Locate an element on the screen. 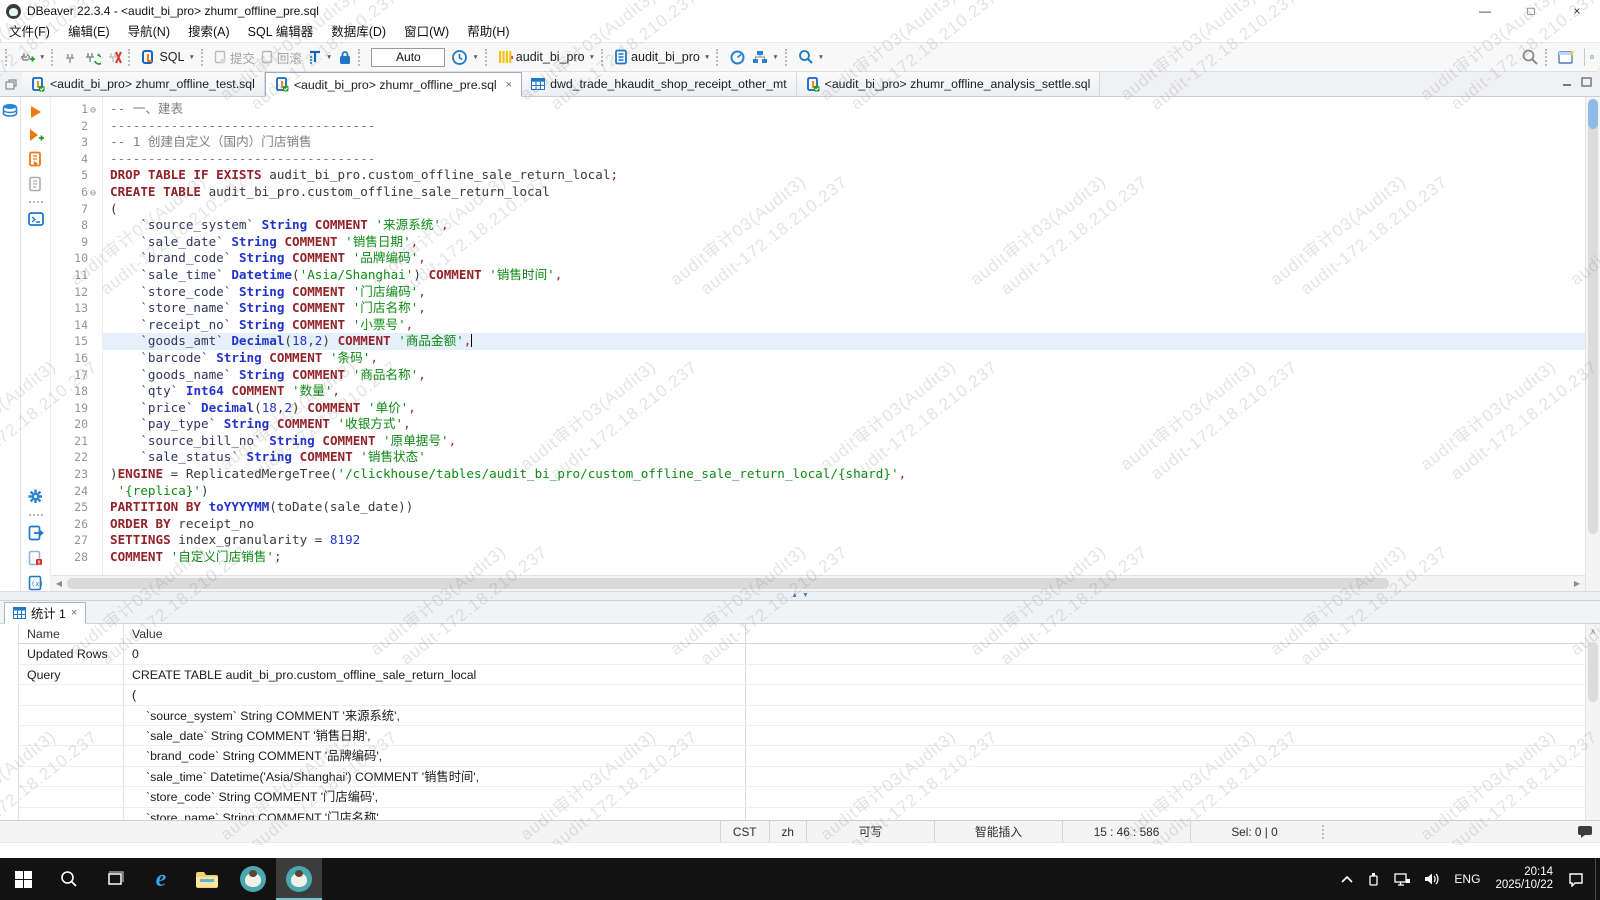 This screenshot has height=900, width=1600. results-scroll-thumb is located at coordinates (1593, 672).